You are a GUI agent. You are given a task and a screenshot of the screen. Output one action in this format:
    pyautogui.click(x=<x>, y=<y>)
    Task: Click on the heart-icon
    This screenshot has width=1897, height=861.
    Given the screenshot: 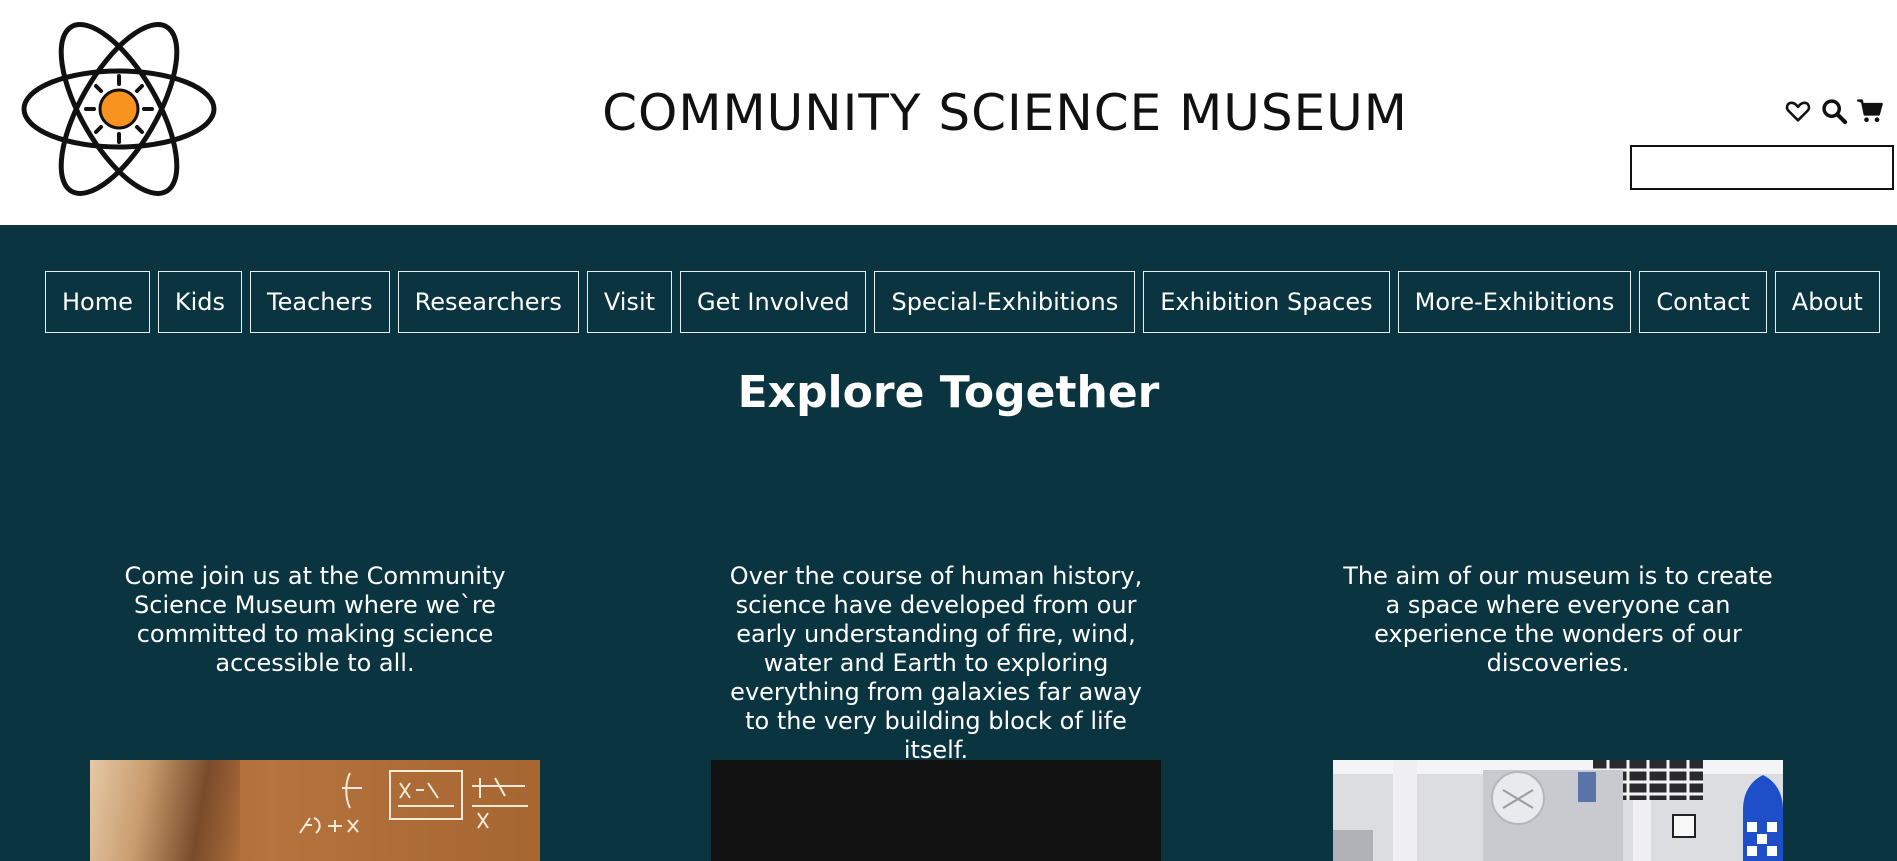 What is the action you would take?
    pyautogui.click(x=1798, y=111)
    